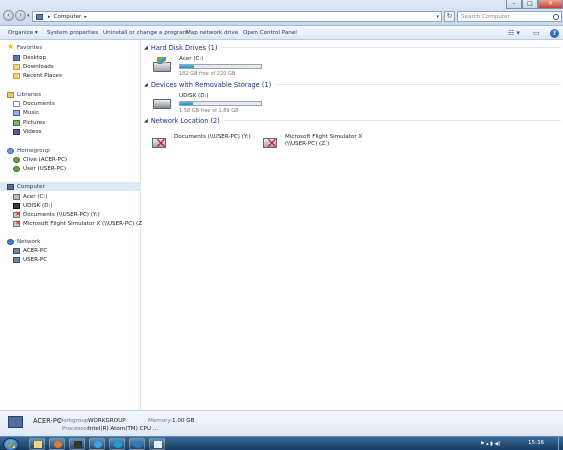 Image resolution: width=563 pixels, height=450 pixels. I want to click on group-title: Devices with Removable Storage (1), so click(211, 84).